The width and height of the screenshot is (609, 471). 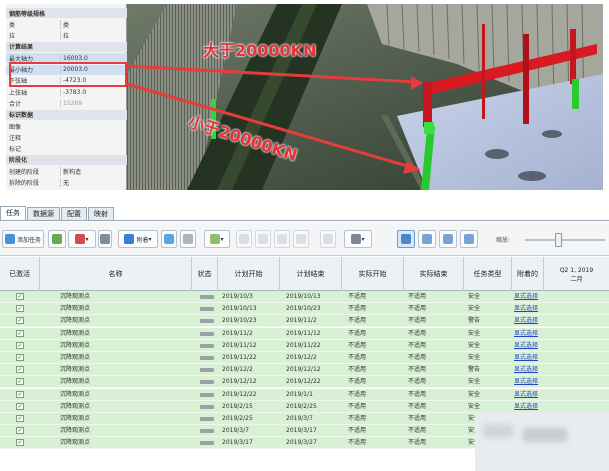 What do you see at coordinates (66, 92) in the screenshot?
I see `property-row: 上弦轴 -3783.0` at bounding box center [66, 92].